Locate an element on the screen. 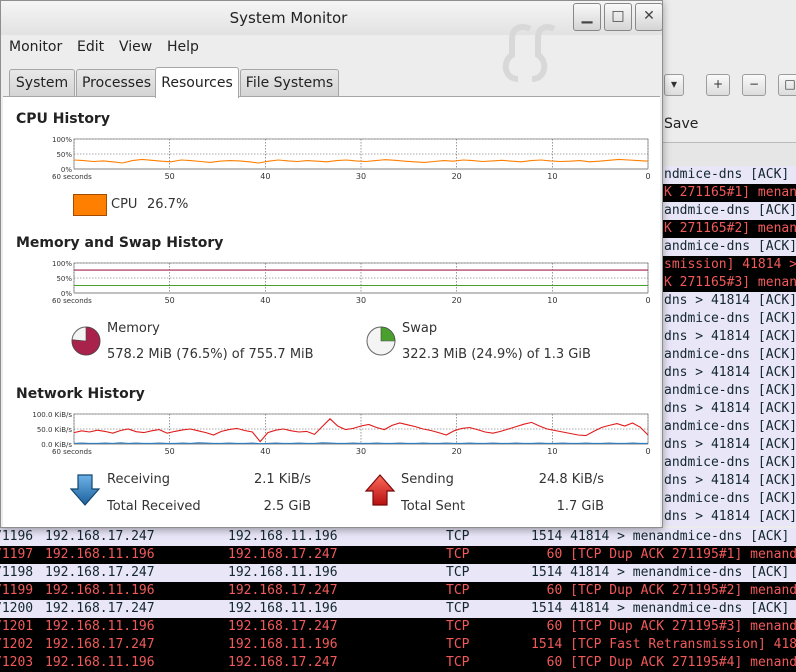 This screenshot has width=796, height=672. packet-info: ndmice-dns [ACK] is located at coordinates (727, 174).